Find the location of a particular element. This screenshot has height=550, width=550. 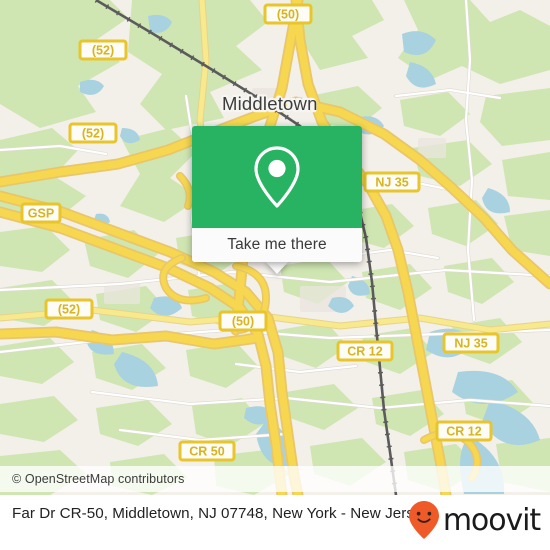

road-shield-label: GSP is located at coordinates (41, 213).